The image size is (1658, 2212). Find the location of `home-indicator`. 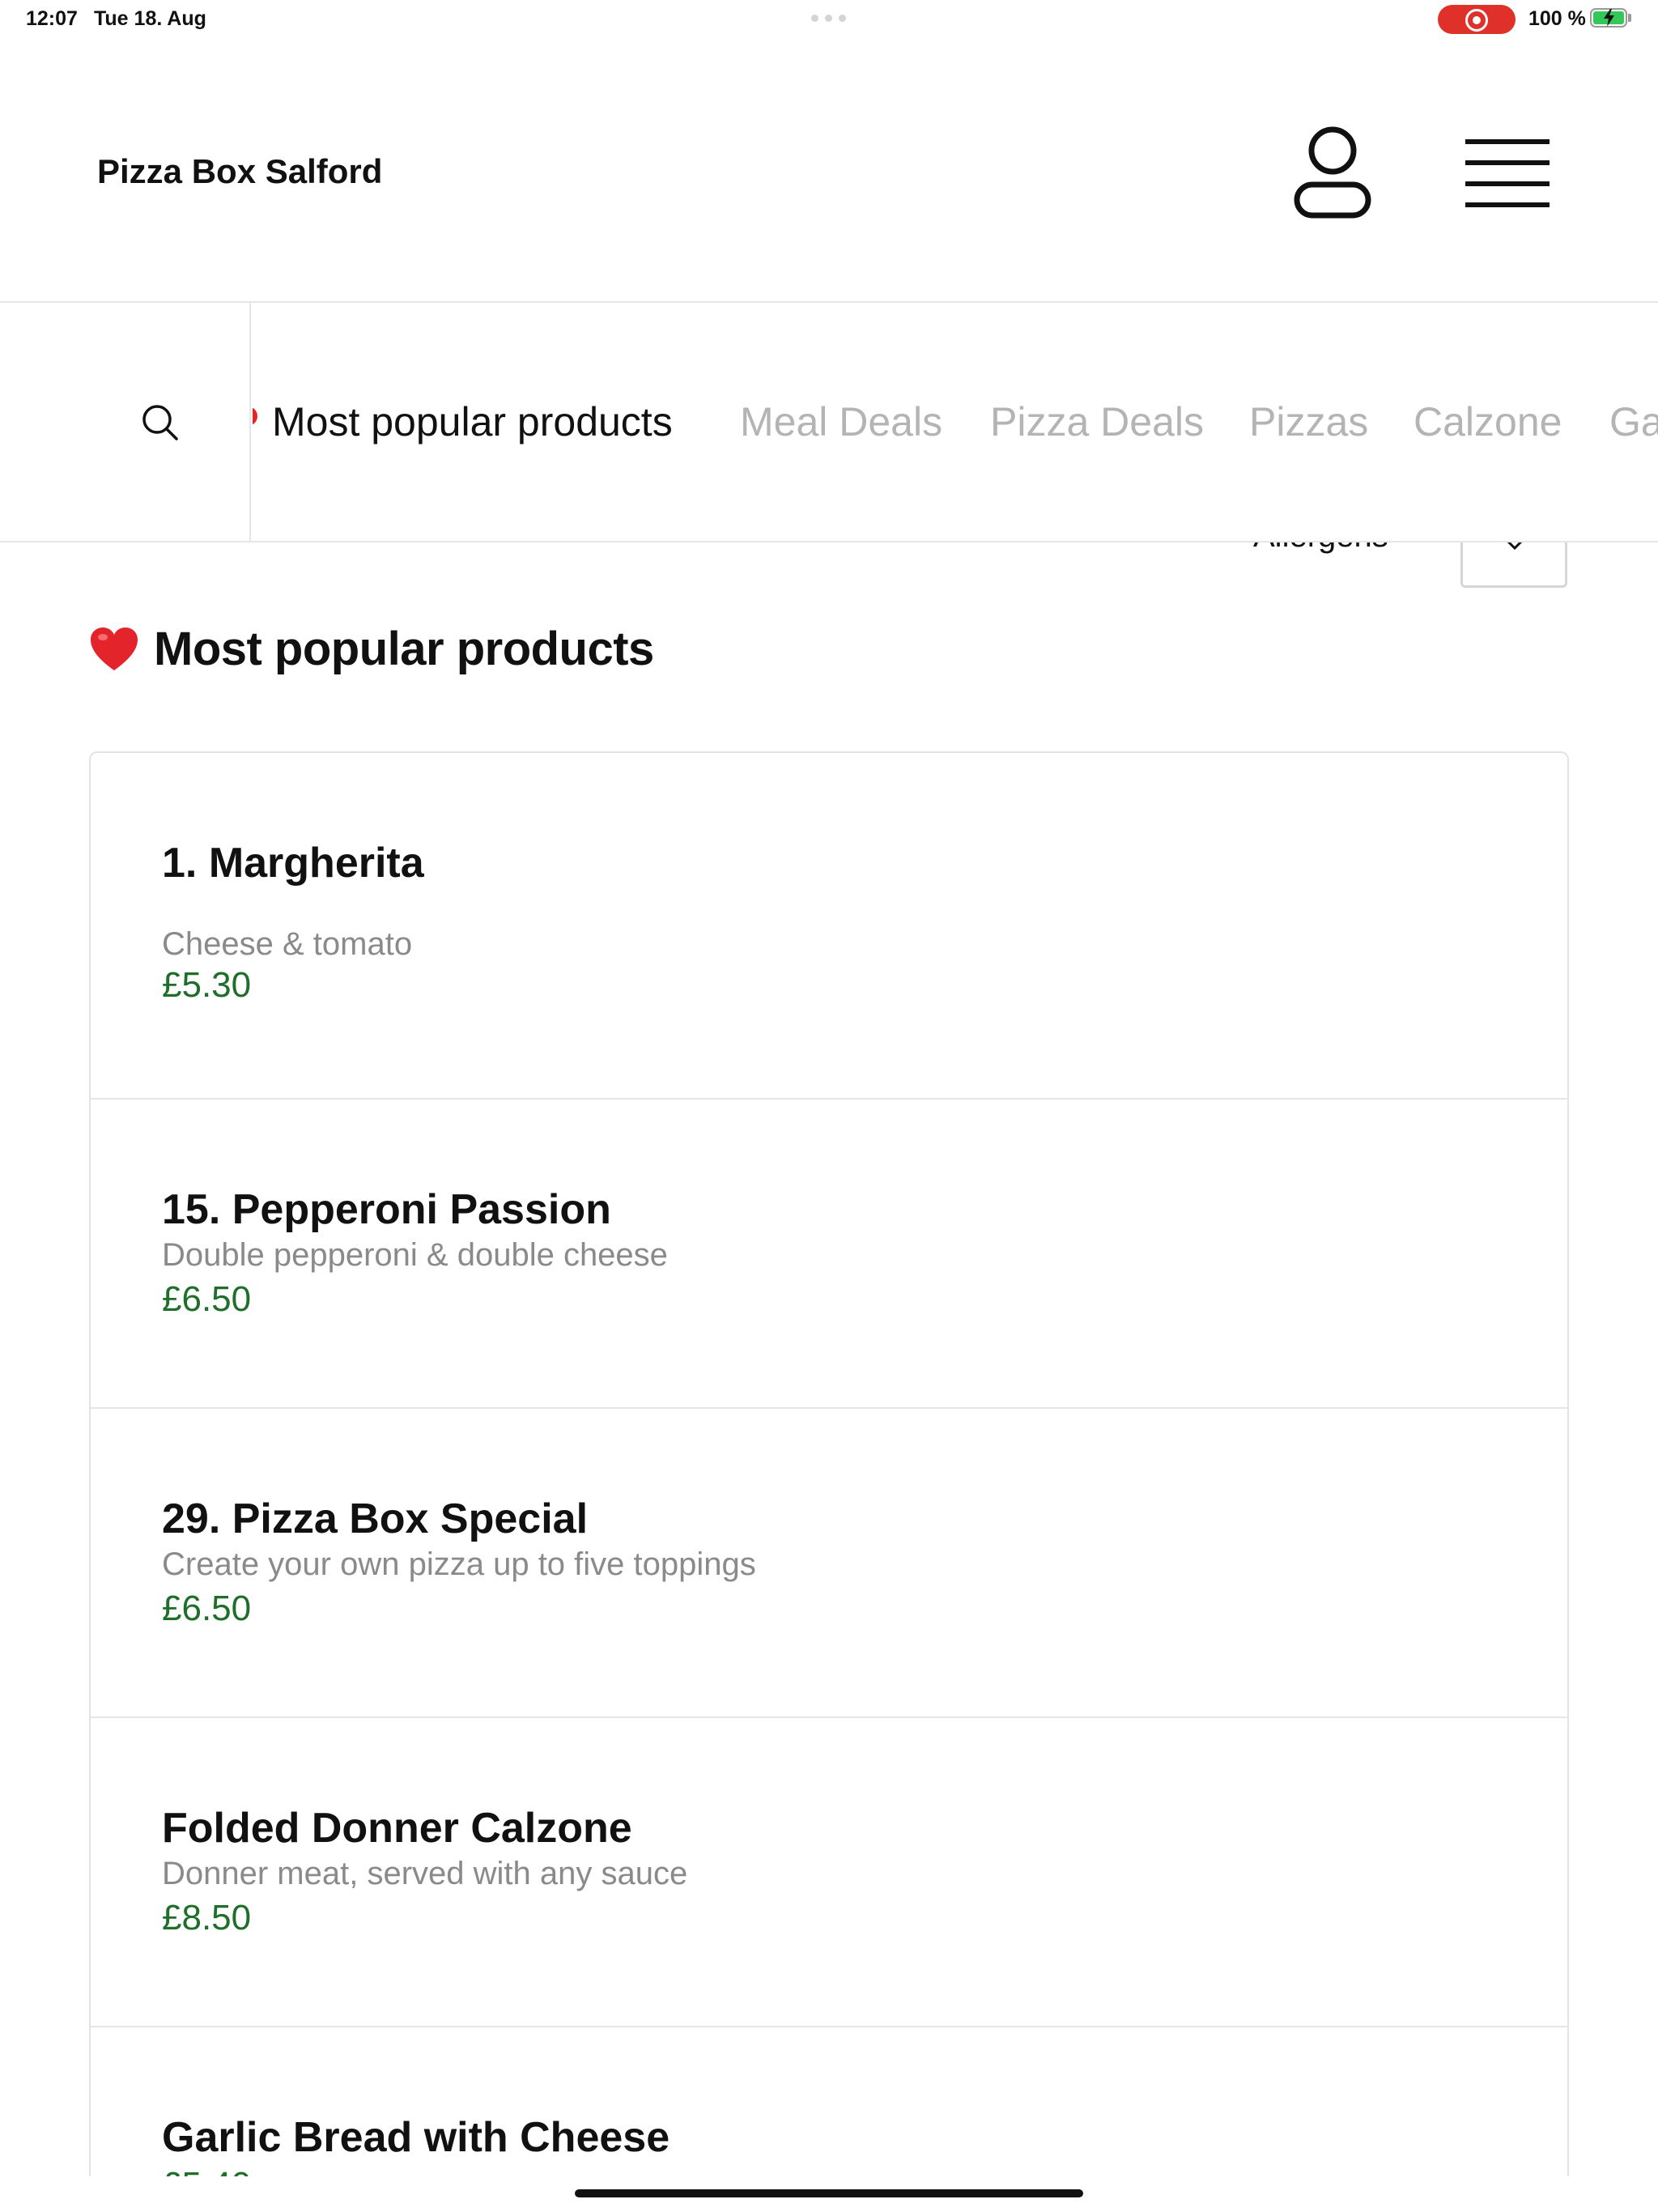

home-indicator is located at coordinates (829, 2193).